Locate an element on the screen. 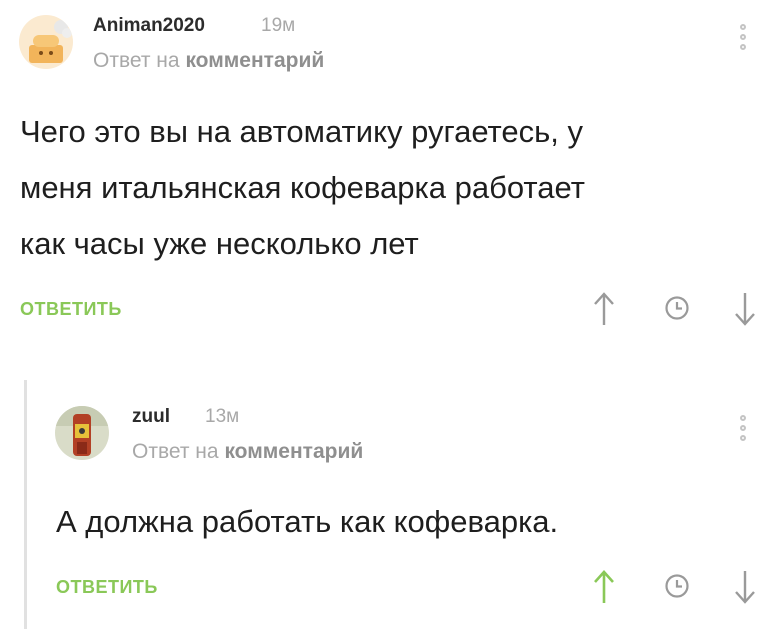 The width and height of the screenshot is (762, 629). timestamp: 19м is located at coordinates (278, 25).